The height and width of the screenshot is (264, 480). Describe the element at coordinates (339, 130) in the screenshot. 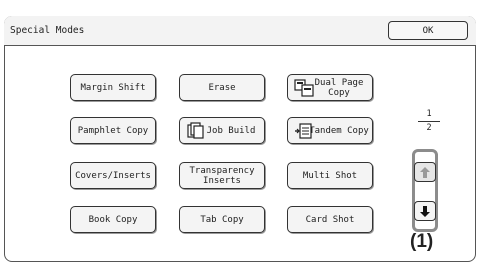

I see `tandem-copy-label: Tandem Copy` at that location.